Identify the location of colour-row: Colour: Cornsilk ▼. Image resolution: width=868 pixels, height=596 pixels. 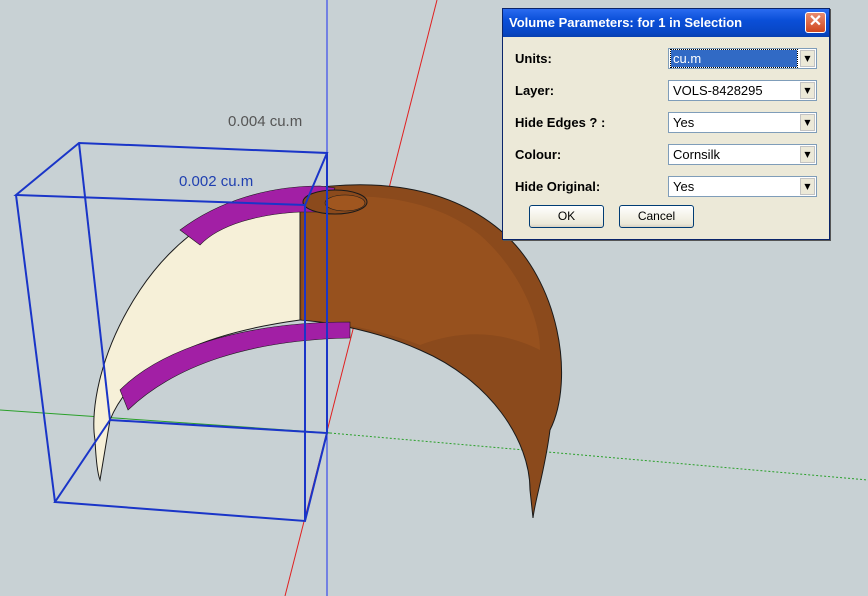
(667, 155).